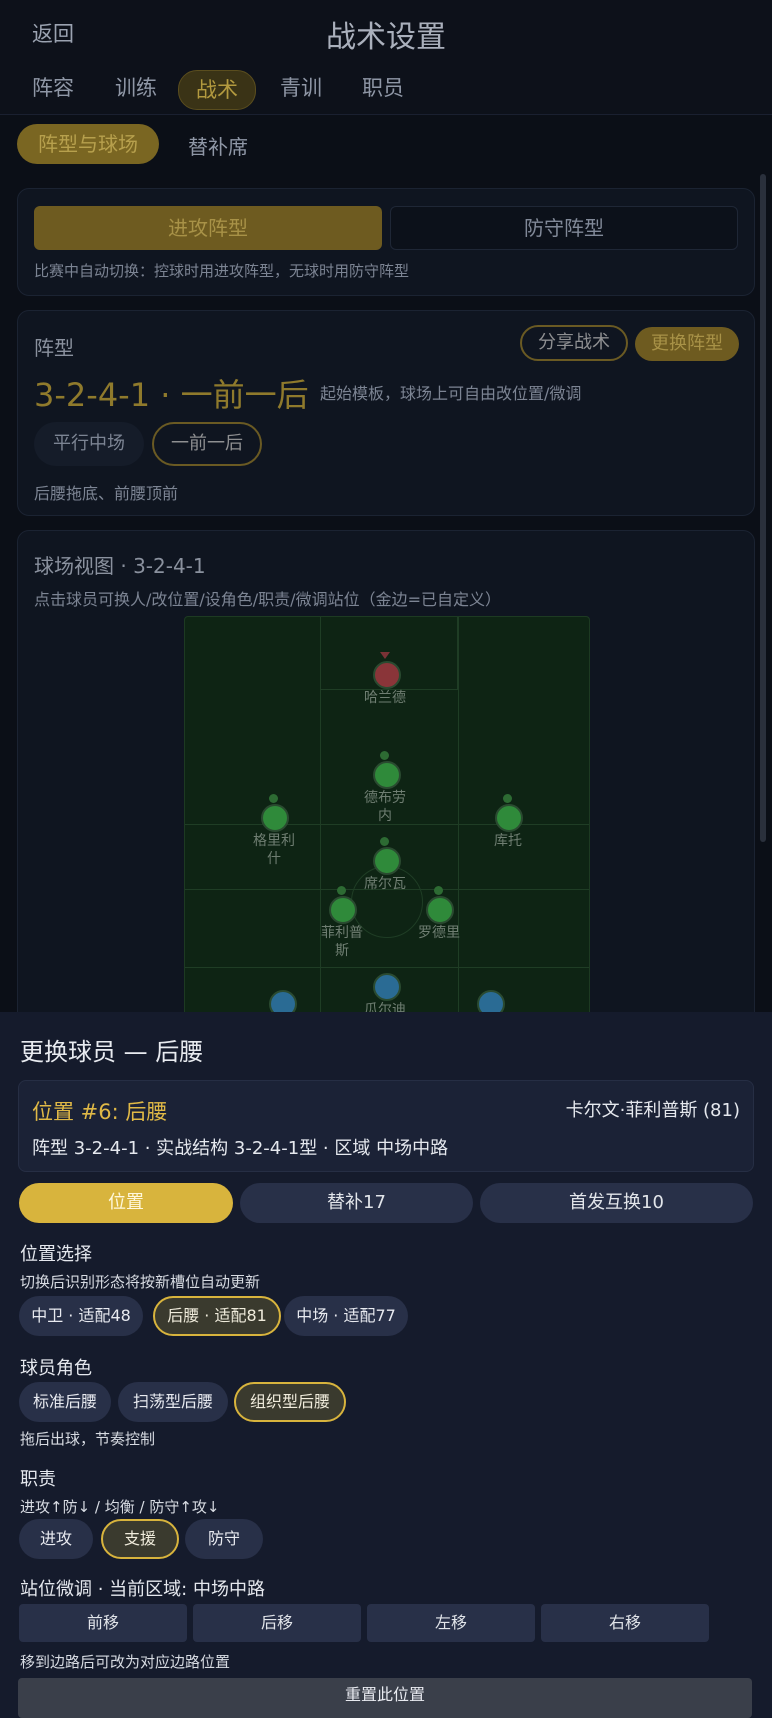 The width and height of the screenshot is (772, 1718). What do you see at coordinates (112, 1052) in the screenshot?
I see `sheet-title: 更换球员 — 后腰` at bounding box center [112, 1052].